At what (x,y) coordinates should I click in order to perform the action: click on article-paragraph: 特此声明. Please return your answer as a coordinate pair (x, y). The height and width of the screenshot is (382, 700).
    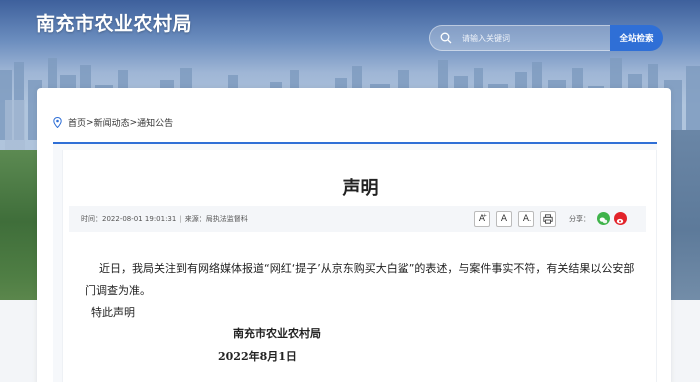
    Looking at the image, I should click on (113, 312).